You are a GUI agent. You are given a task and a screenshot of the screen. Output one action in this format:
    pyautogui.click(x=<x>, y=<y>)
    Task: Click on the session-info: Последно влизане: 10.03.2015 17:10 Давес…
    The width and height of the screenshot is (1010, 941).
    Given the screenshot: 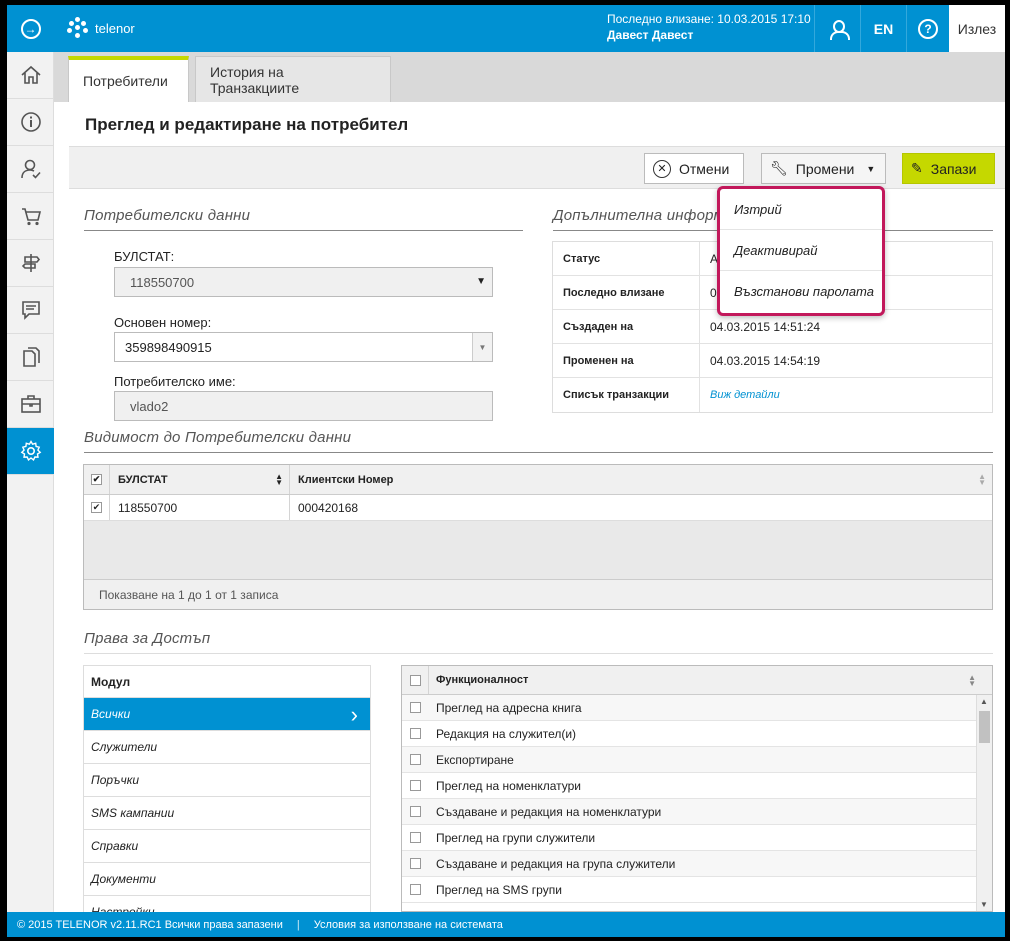 What is the action you would take?
    pyautogui.click(x=709, y=27)
    